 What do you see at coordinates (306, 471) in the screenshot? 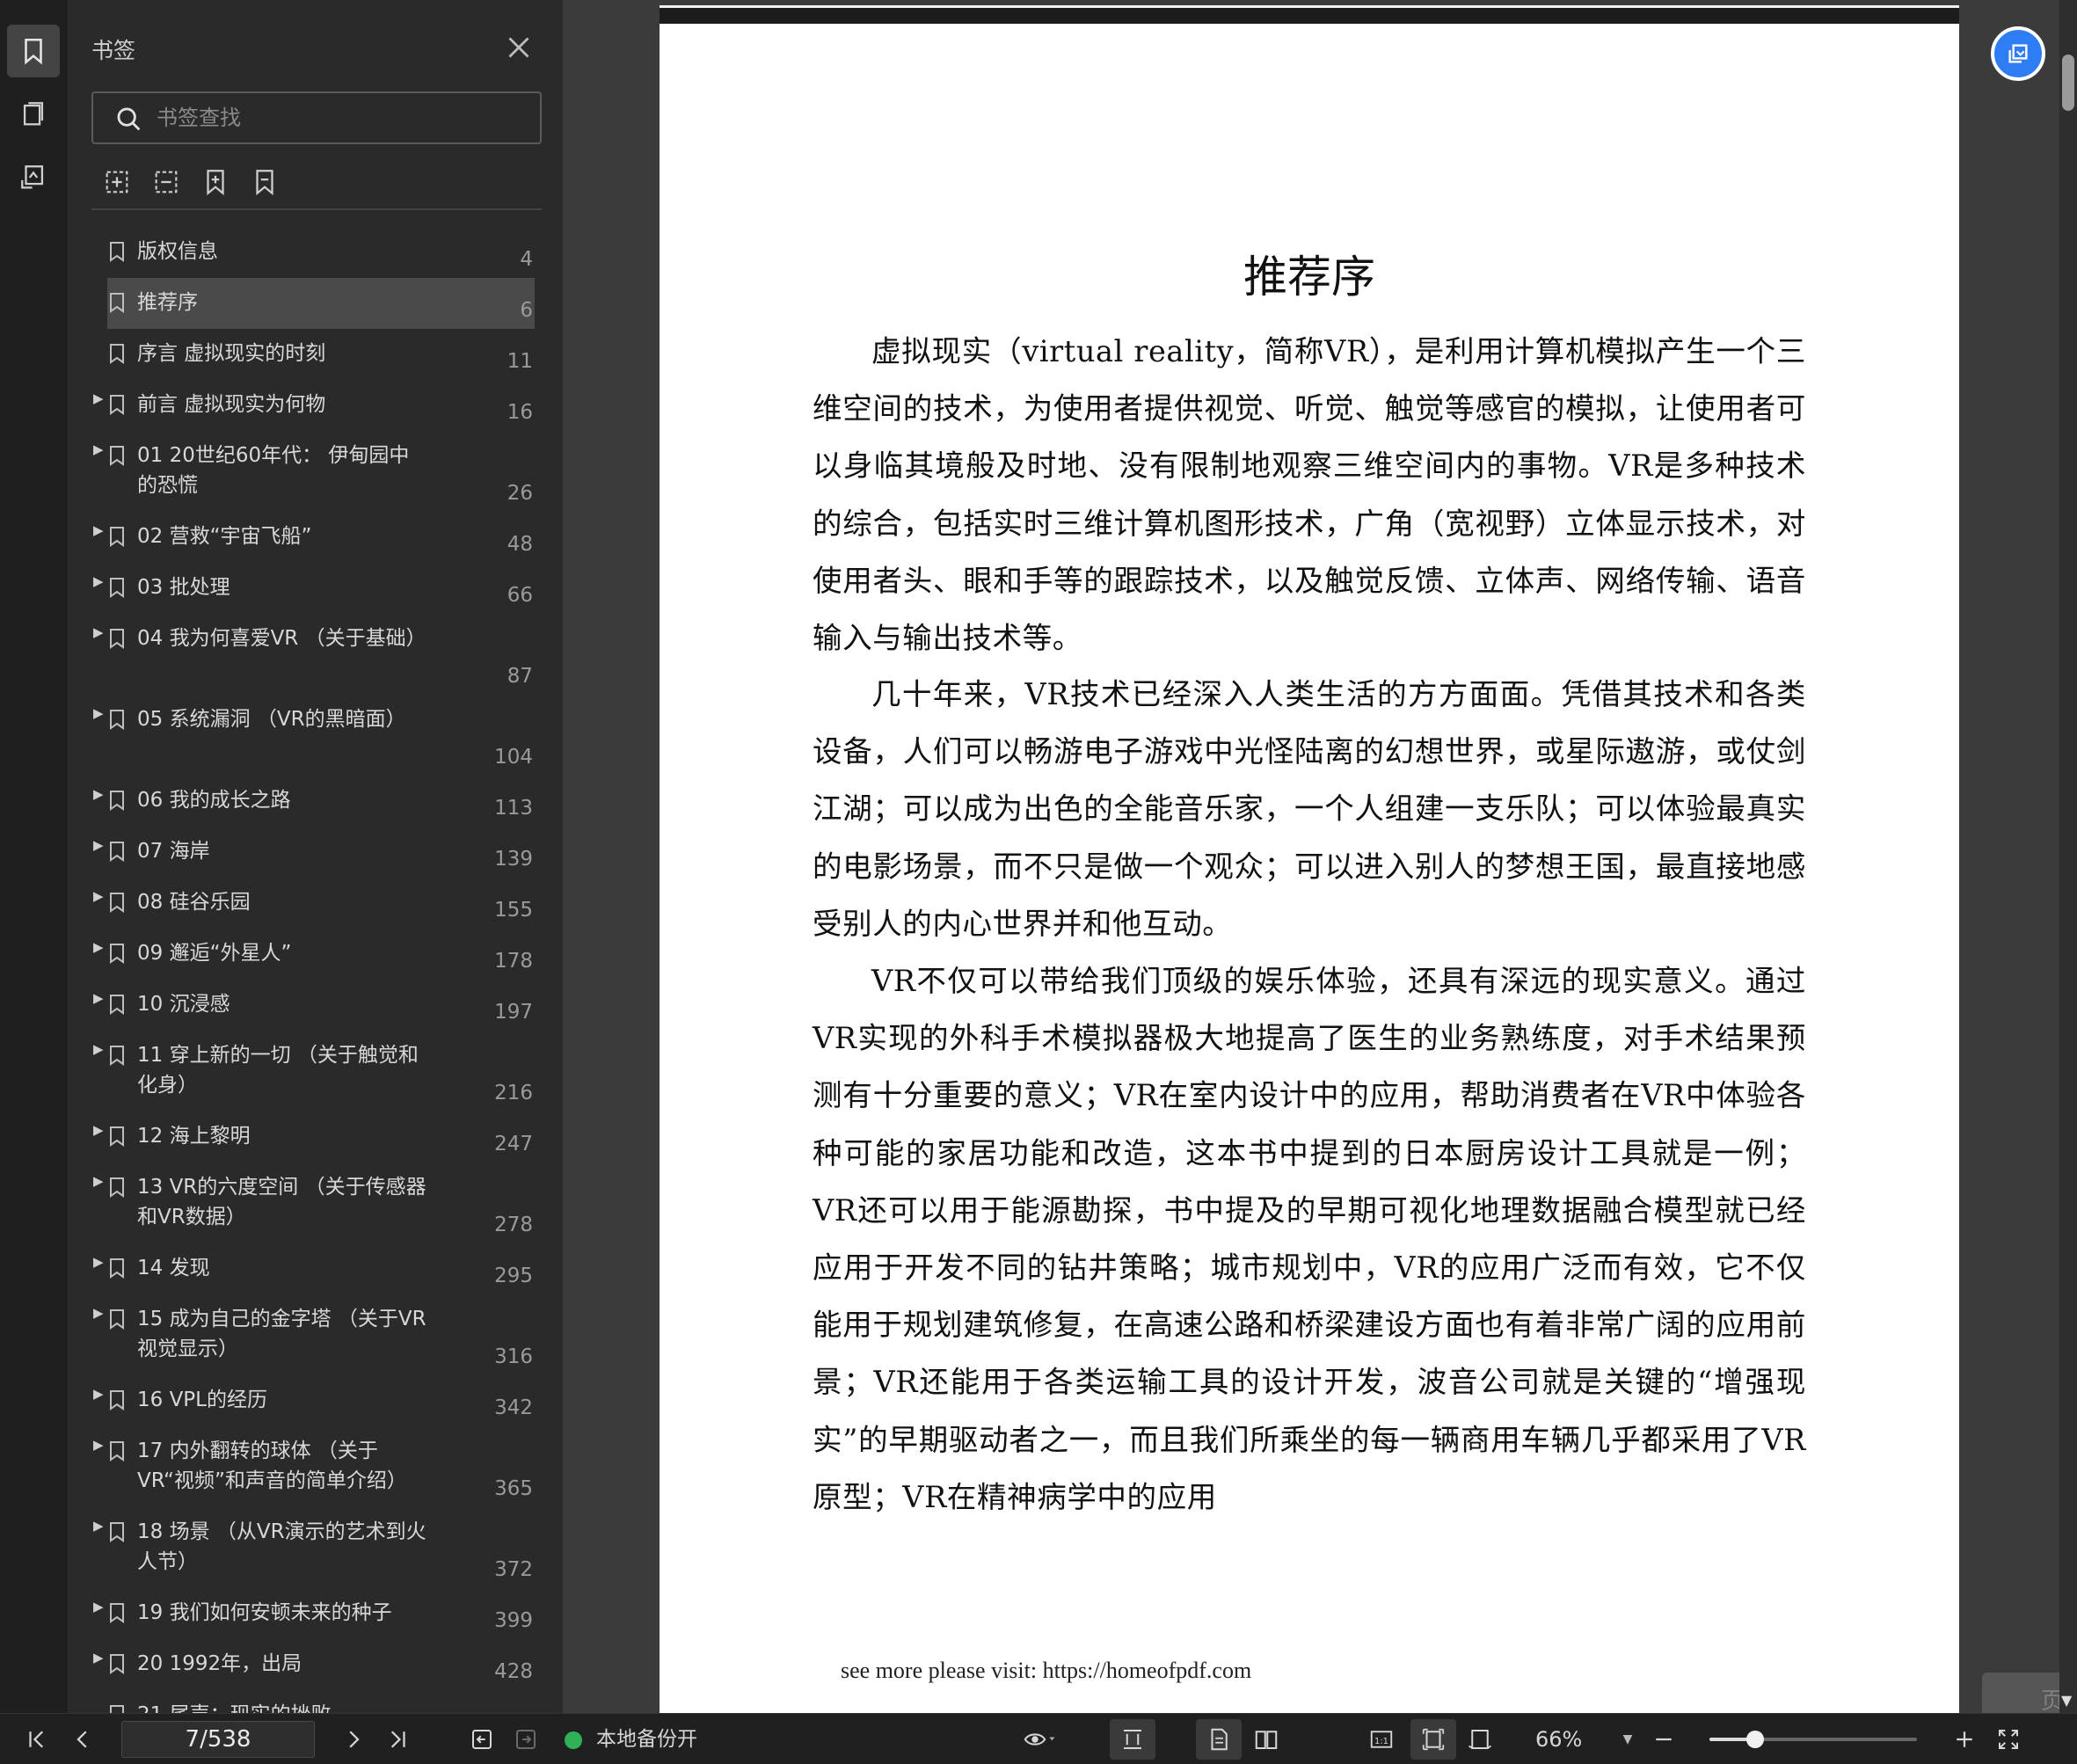
I see `bookmark-item: ▶ 01 20世纪60年代： 伊甸园中的恐慌 26` at bounding box center [306, 471].